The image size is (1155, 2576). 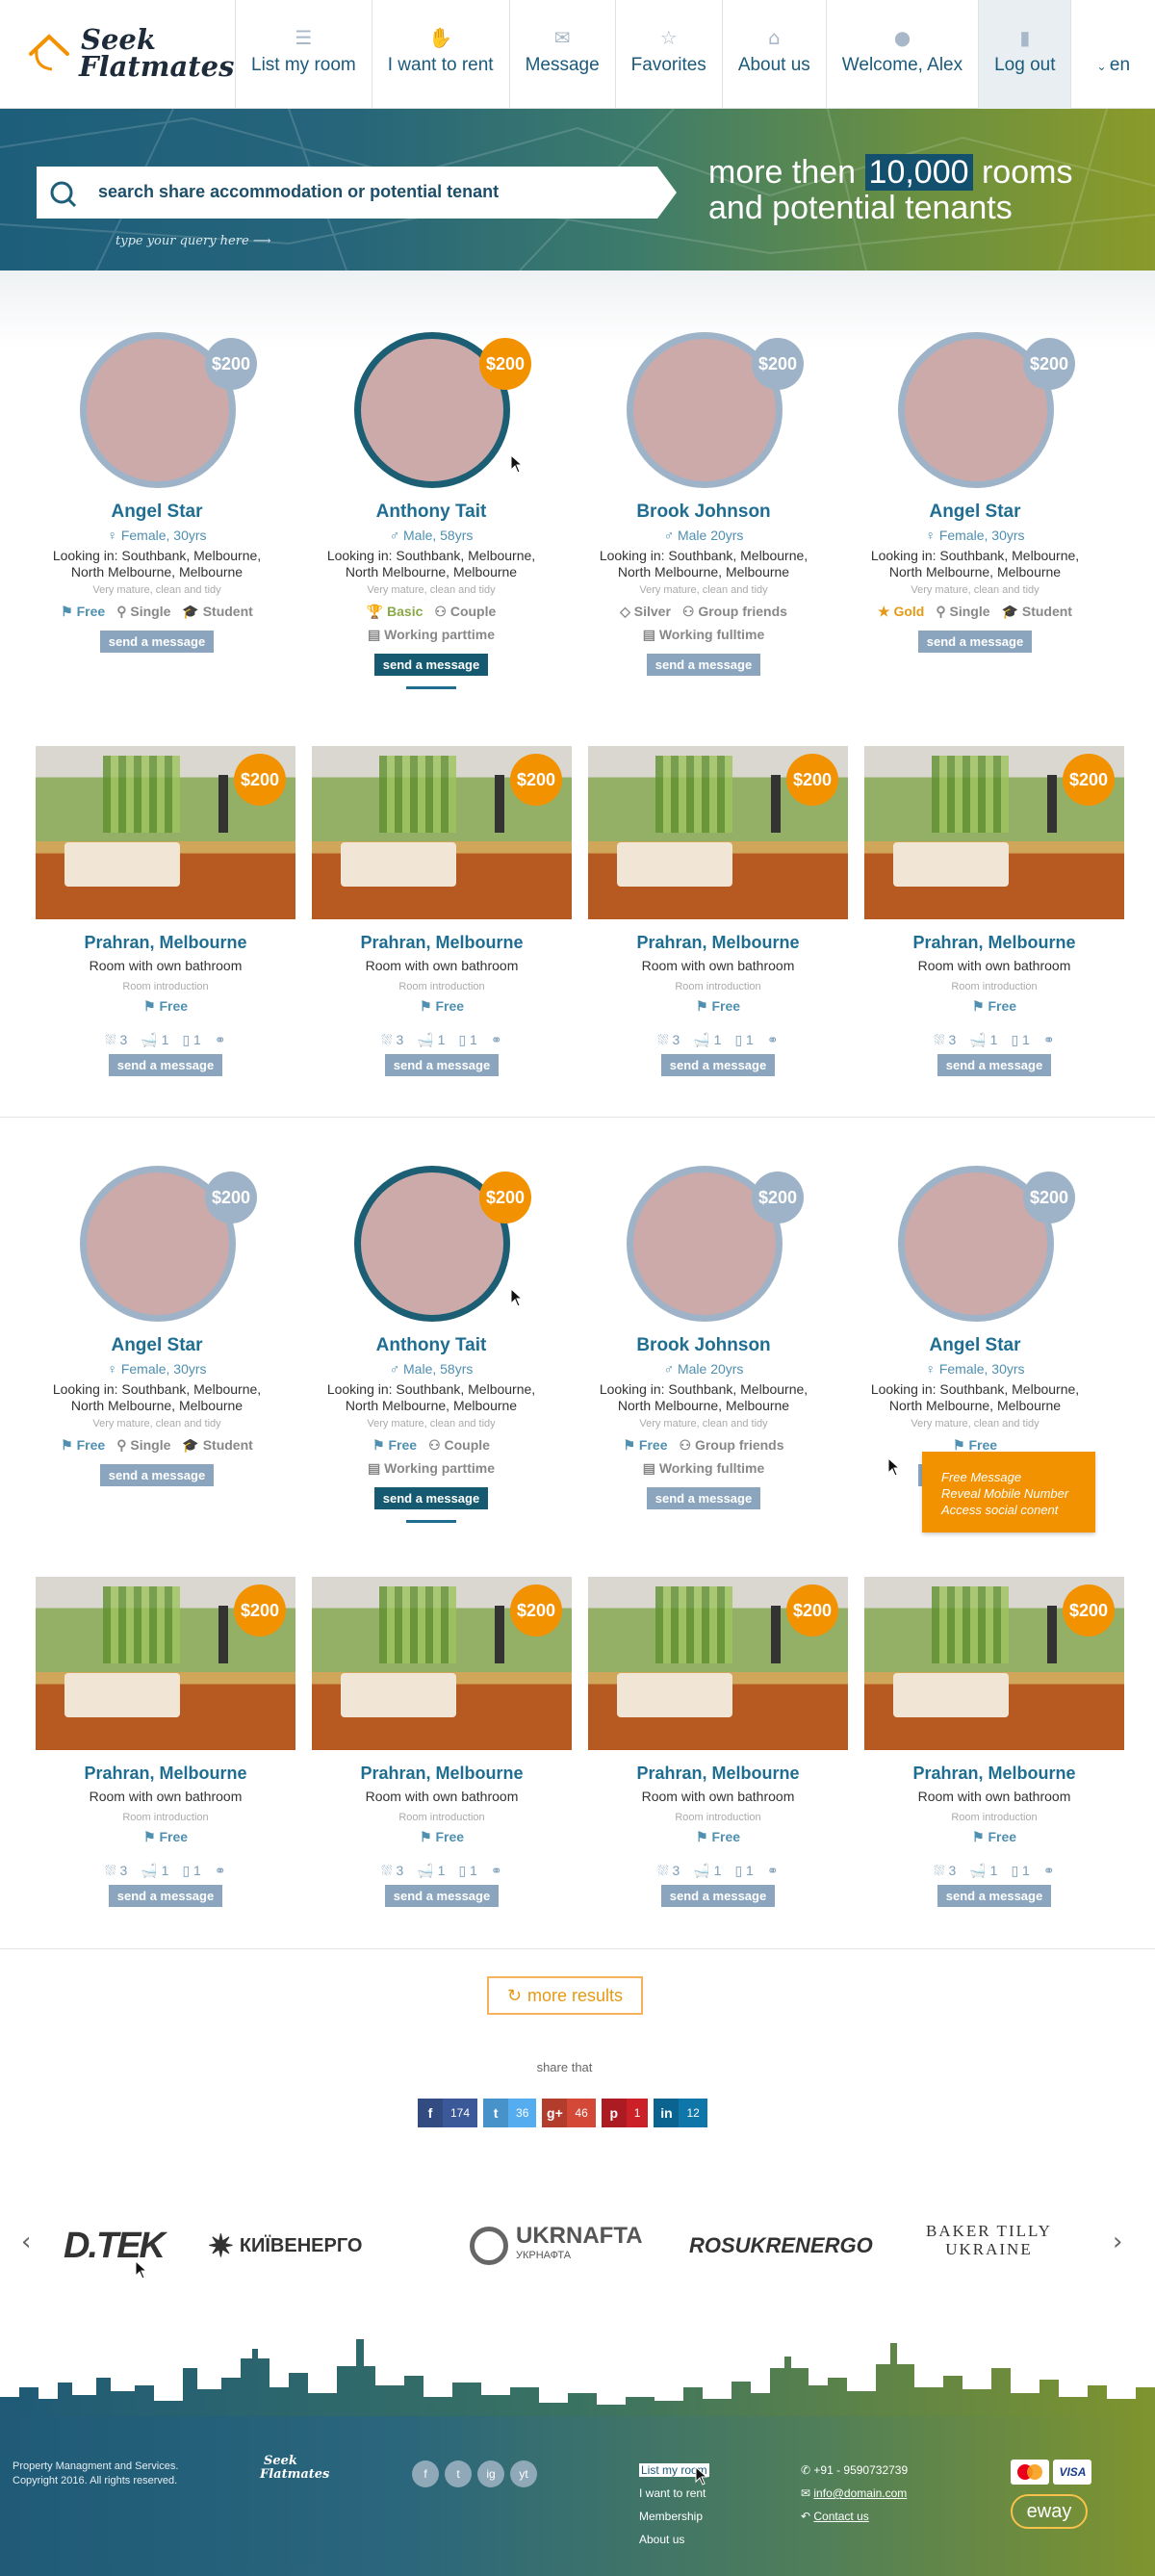 What do you see at coordinates (523, 2474) in the screenshot?
I see `youtube-icon: yt` at bounding box center [523, 2474].